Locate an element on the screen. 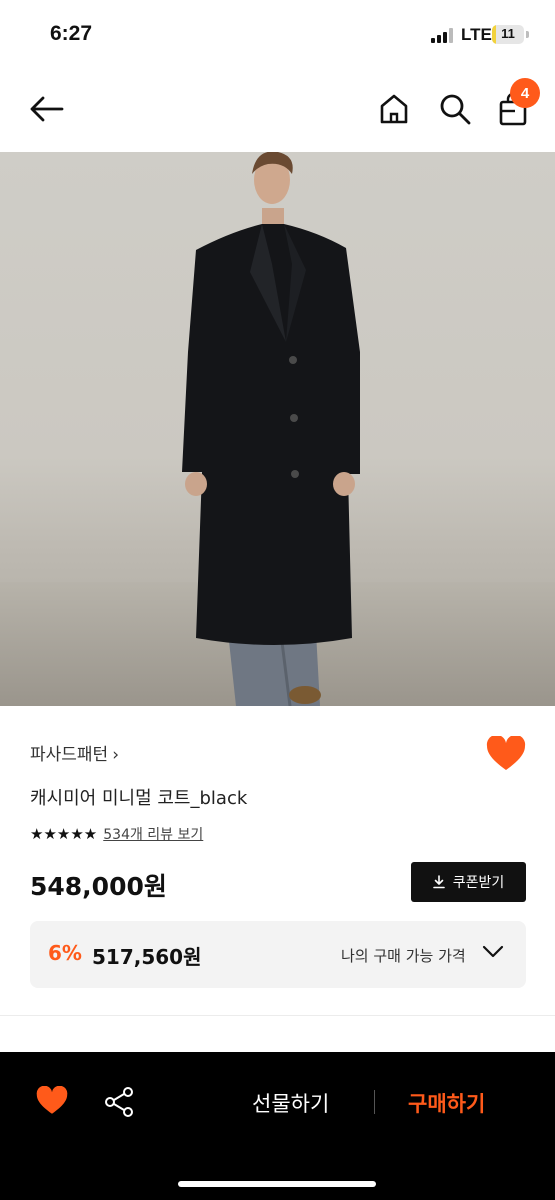 The image size is (555, 1200). model-in-coat-illustration is located at coordinates (271, 429).